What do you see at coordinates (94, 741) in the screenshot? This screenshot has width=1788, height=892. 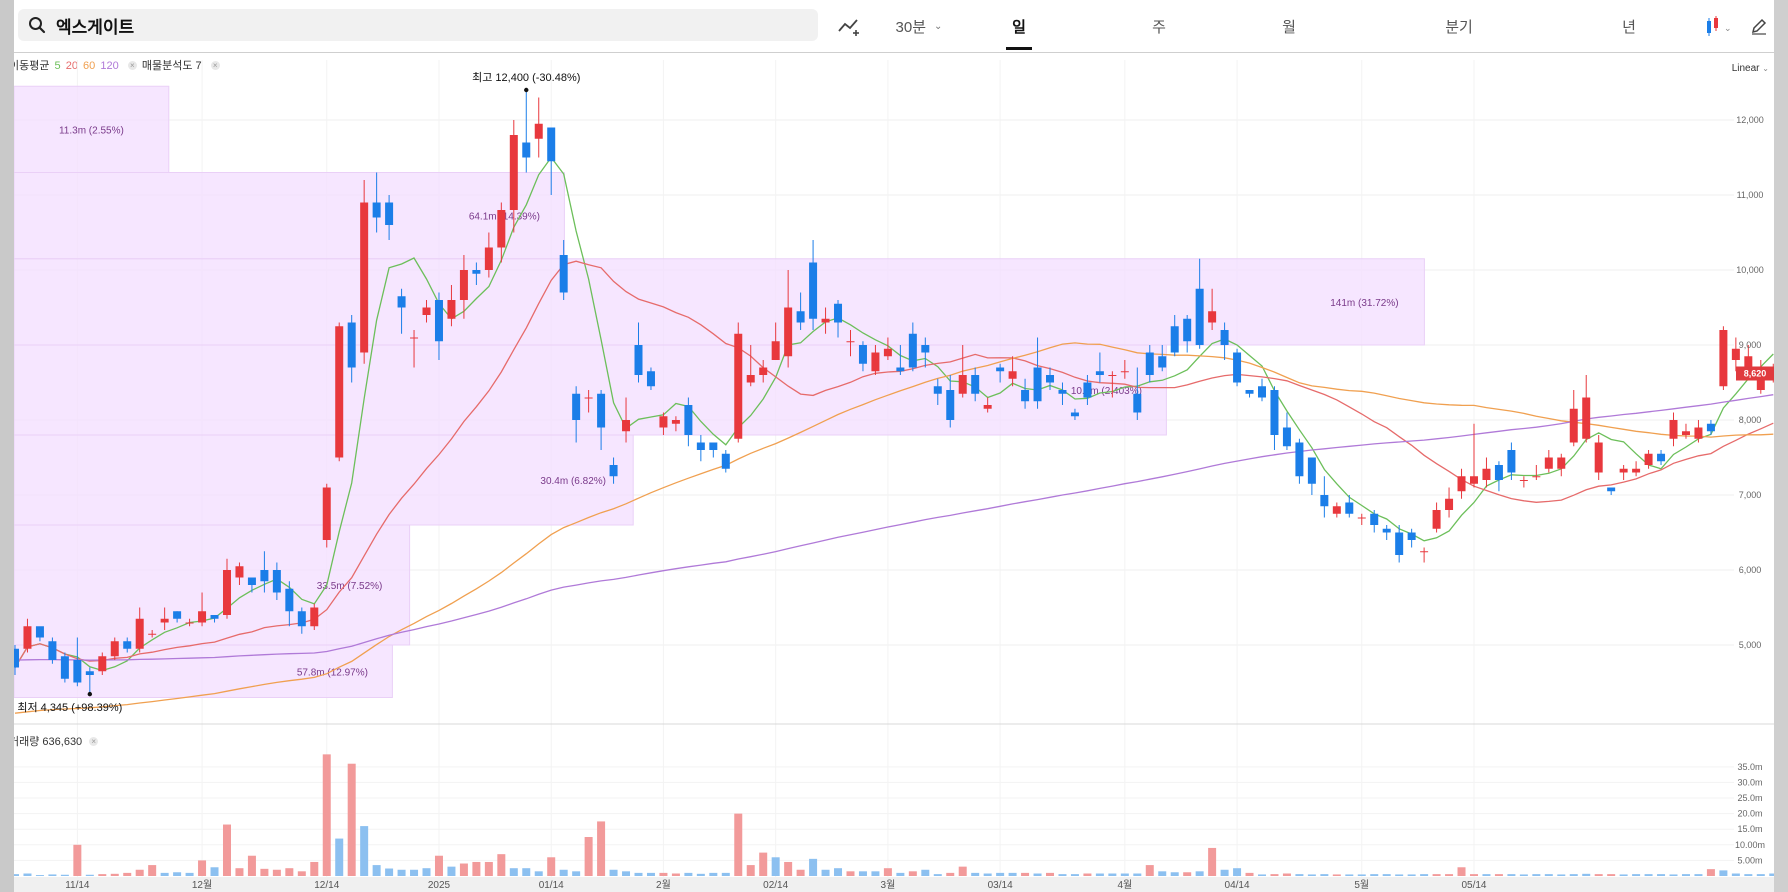 I see `remove-volume-icon: ×` at bounding box center [94, 741].